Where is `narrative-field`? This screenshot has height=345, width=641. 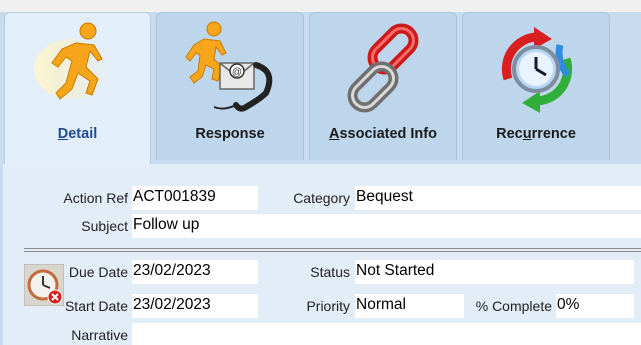
narrative-field is located at coordinates (386, 334).